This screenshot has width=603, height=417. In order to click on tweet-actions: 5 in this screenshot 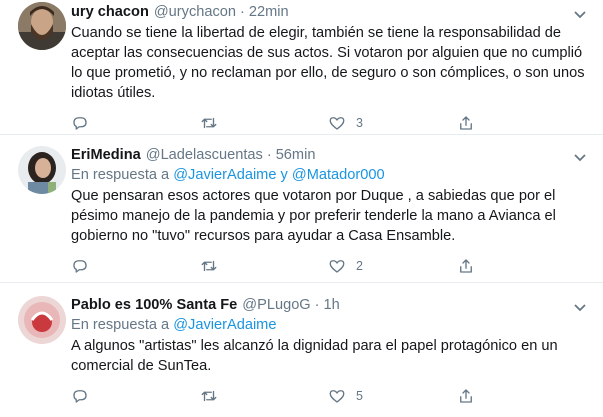, I will do `click(328, 396)`.